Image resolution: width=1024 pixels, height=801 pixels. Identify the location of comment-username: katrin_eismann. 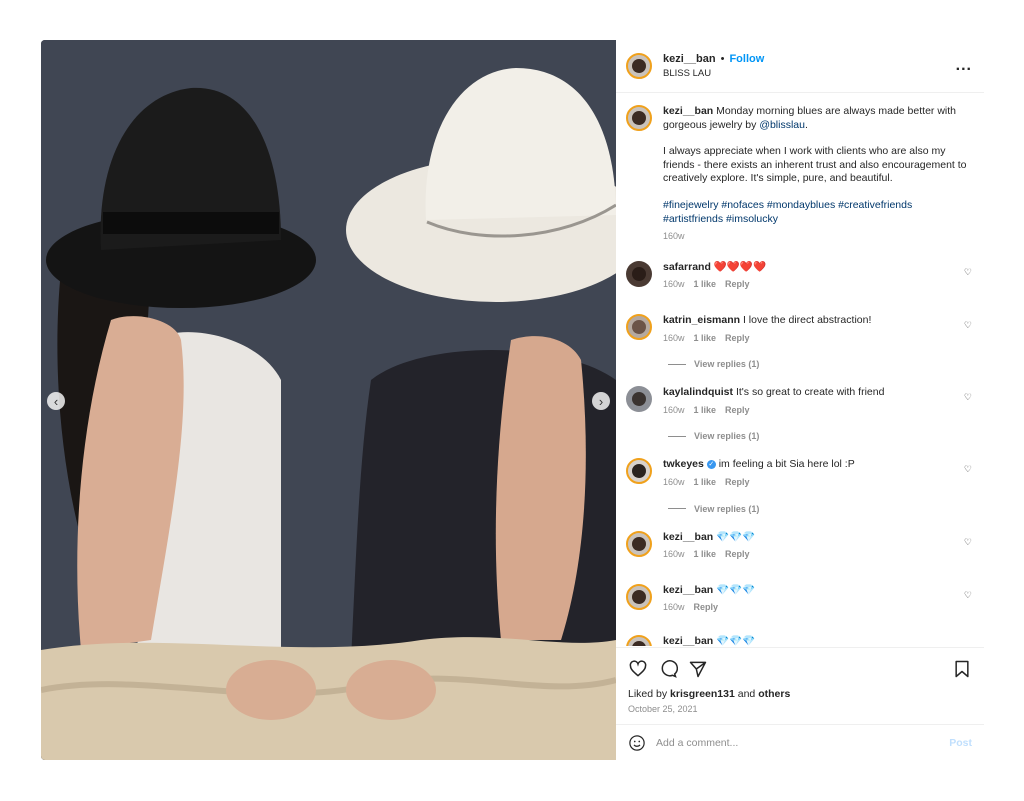
(701, 320).